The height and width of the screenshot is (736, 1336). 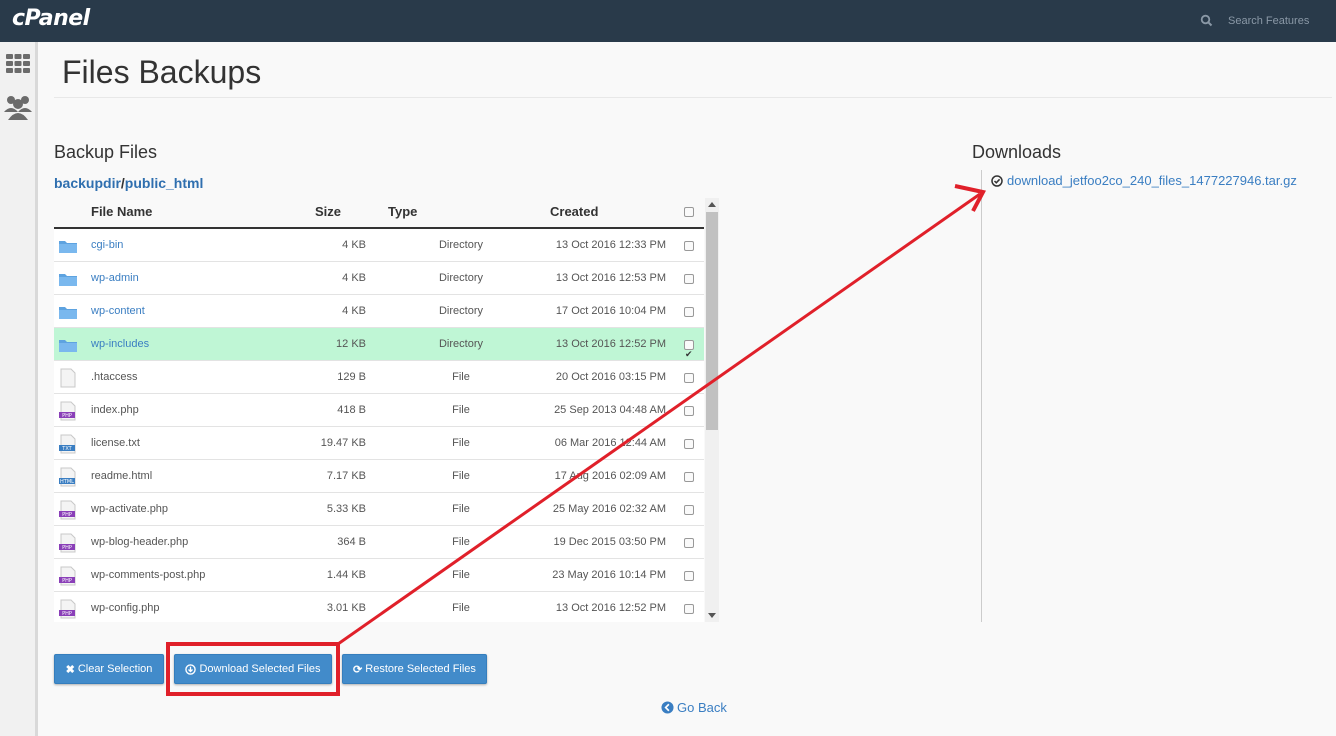 What do you see at coordinates (18, 65) in the screenshot?
I see `grid-icon` at bounding box center [18, 65].